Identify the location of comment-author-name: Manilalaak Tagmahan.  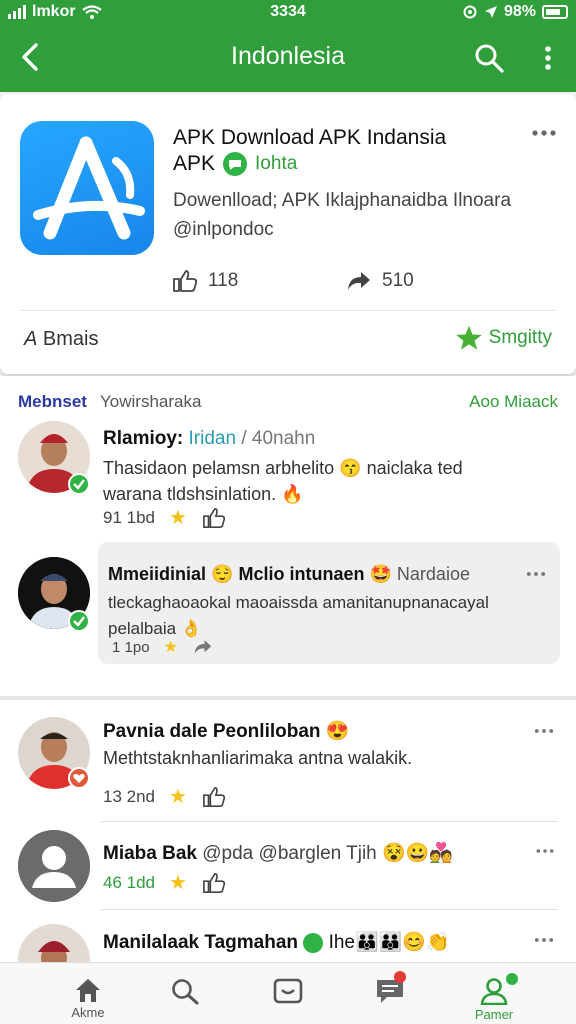
(200, 942).